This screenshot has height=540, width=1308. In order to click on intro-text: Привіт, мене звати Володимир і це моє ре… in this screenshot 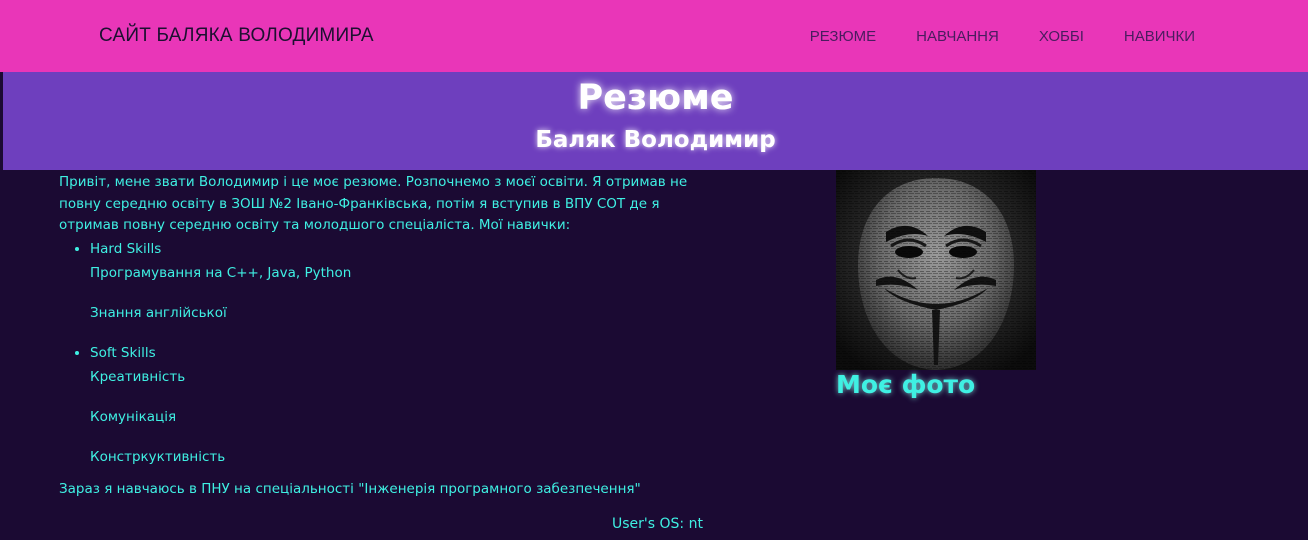, I will do `click(373, 203)`.